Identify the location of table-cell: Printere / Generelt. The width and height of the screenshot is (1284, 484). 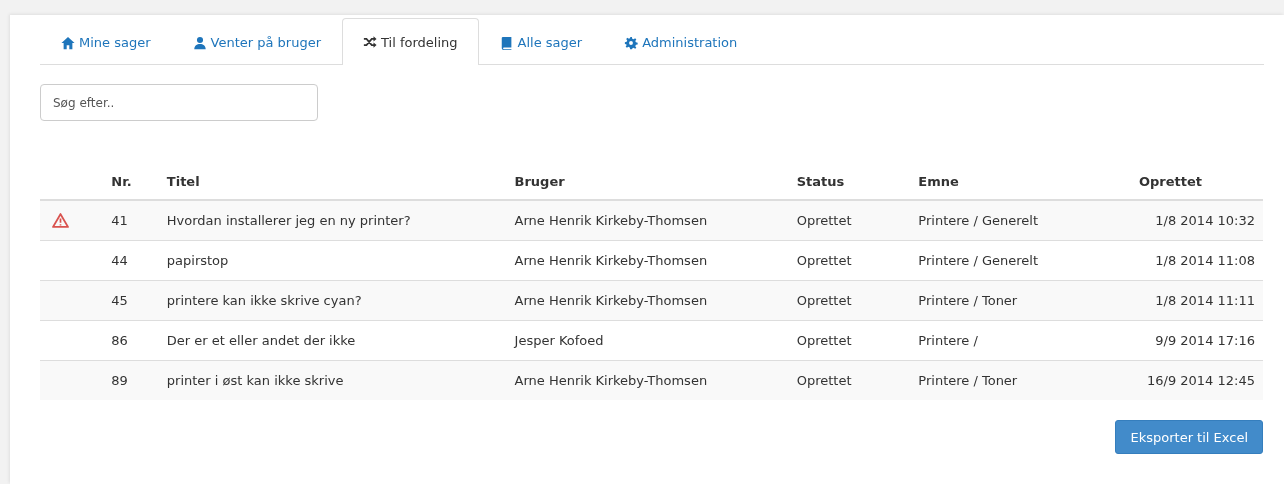
(1024, 220).